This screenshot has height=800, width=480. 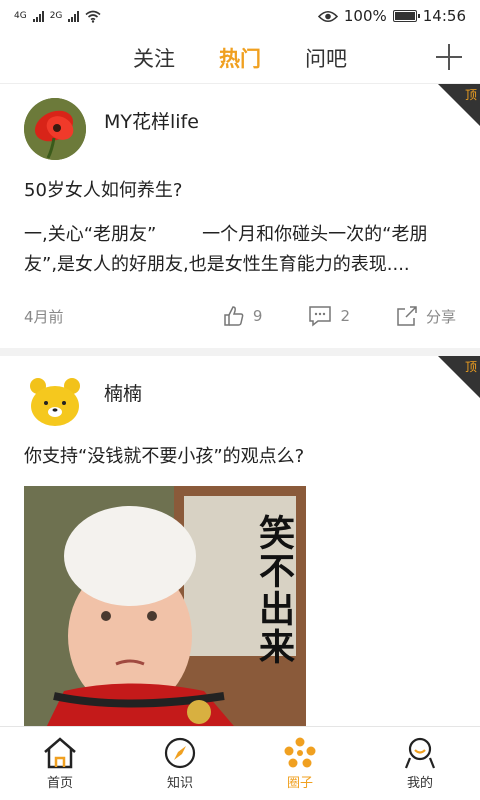 What do you see at coordinates (20, 16) in the screenshot?
I see `network-type-1: 4G` at bounding box center [20, 16].